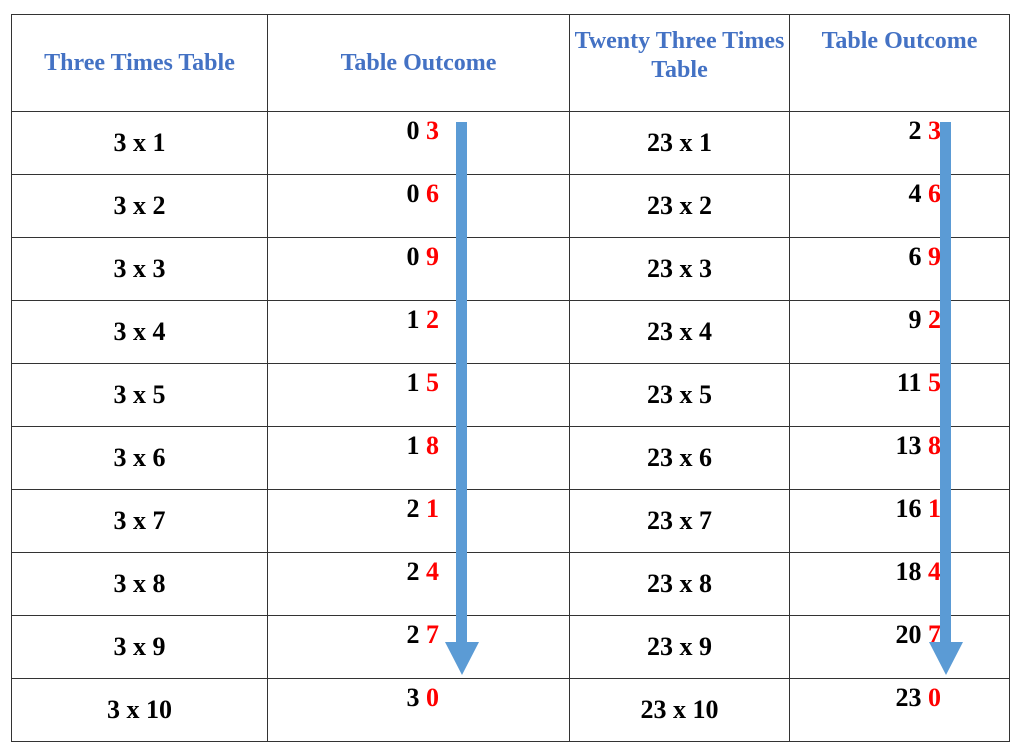  I want to click on table-row: 3 x 20 6 23 x 24 6, so click(510, 206).